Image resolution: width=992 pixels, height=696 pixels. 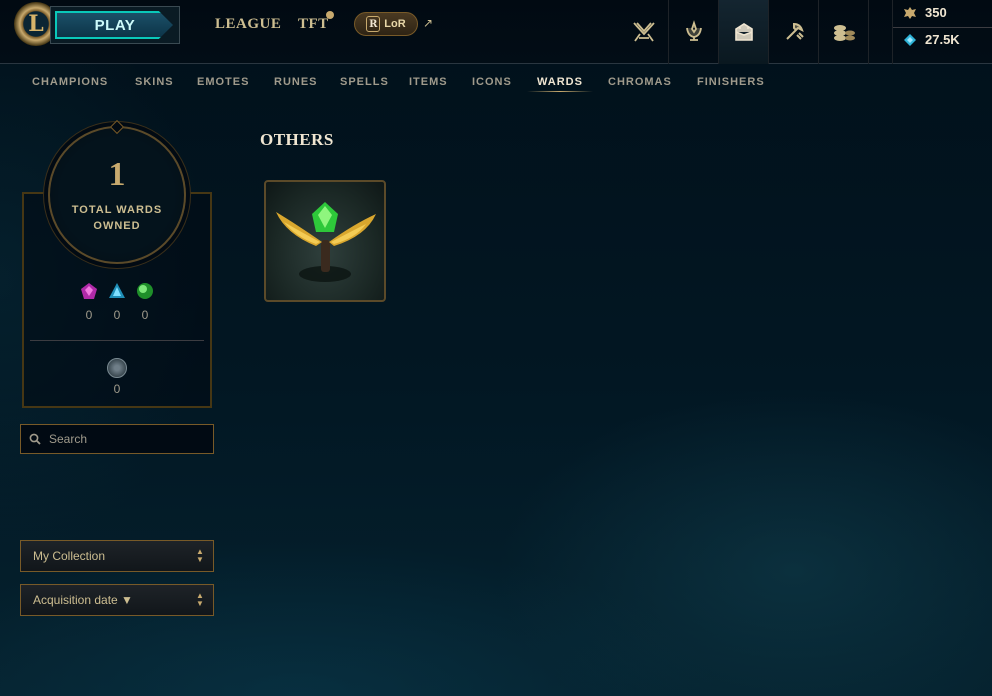 I want to click on legendary-count: 0, so click(x=117, y=315).